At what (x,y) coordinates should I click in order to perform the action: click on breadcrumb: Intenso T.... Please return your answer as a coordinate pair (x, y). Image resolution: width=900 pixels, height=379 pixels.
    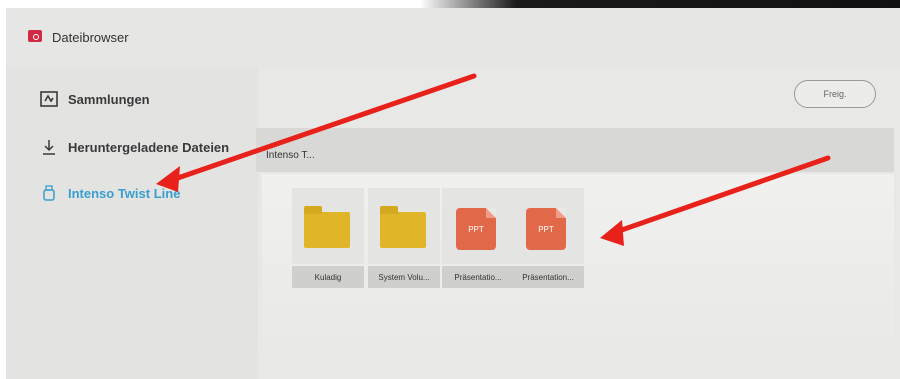
    Looking at the image, I should click on (290, 155).